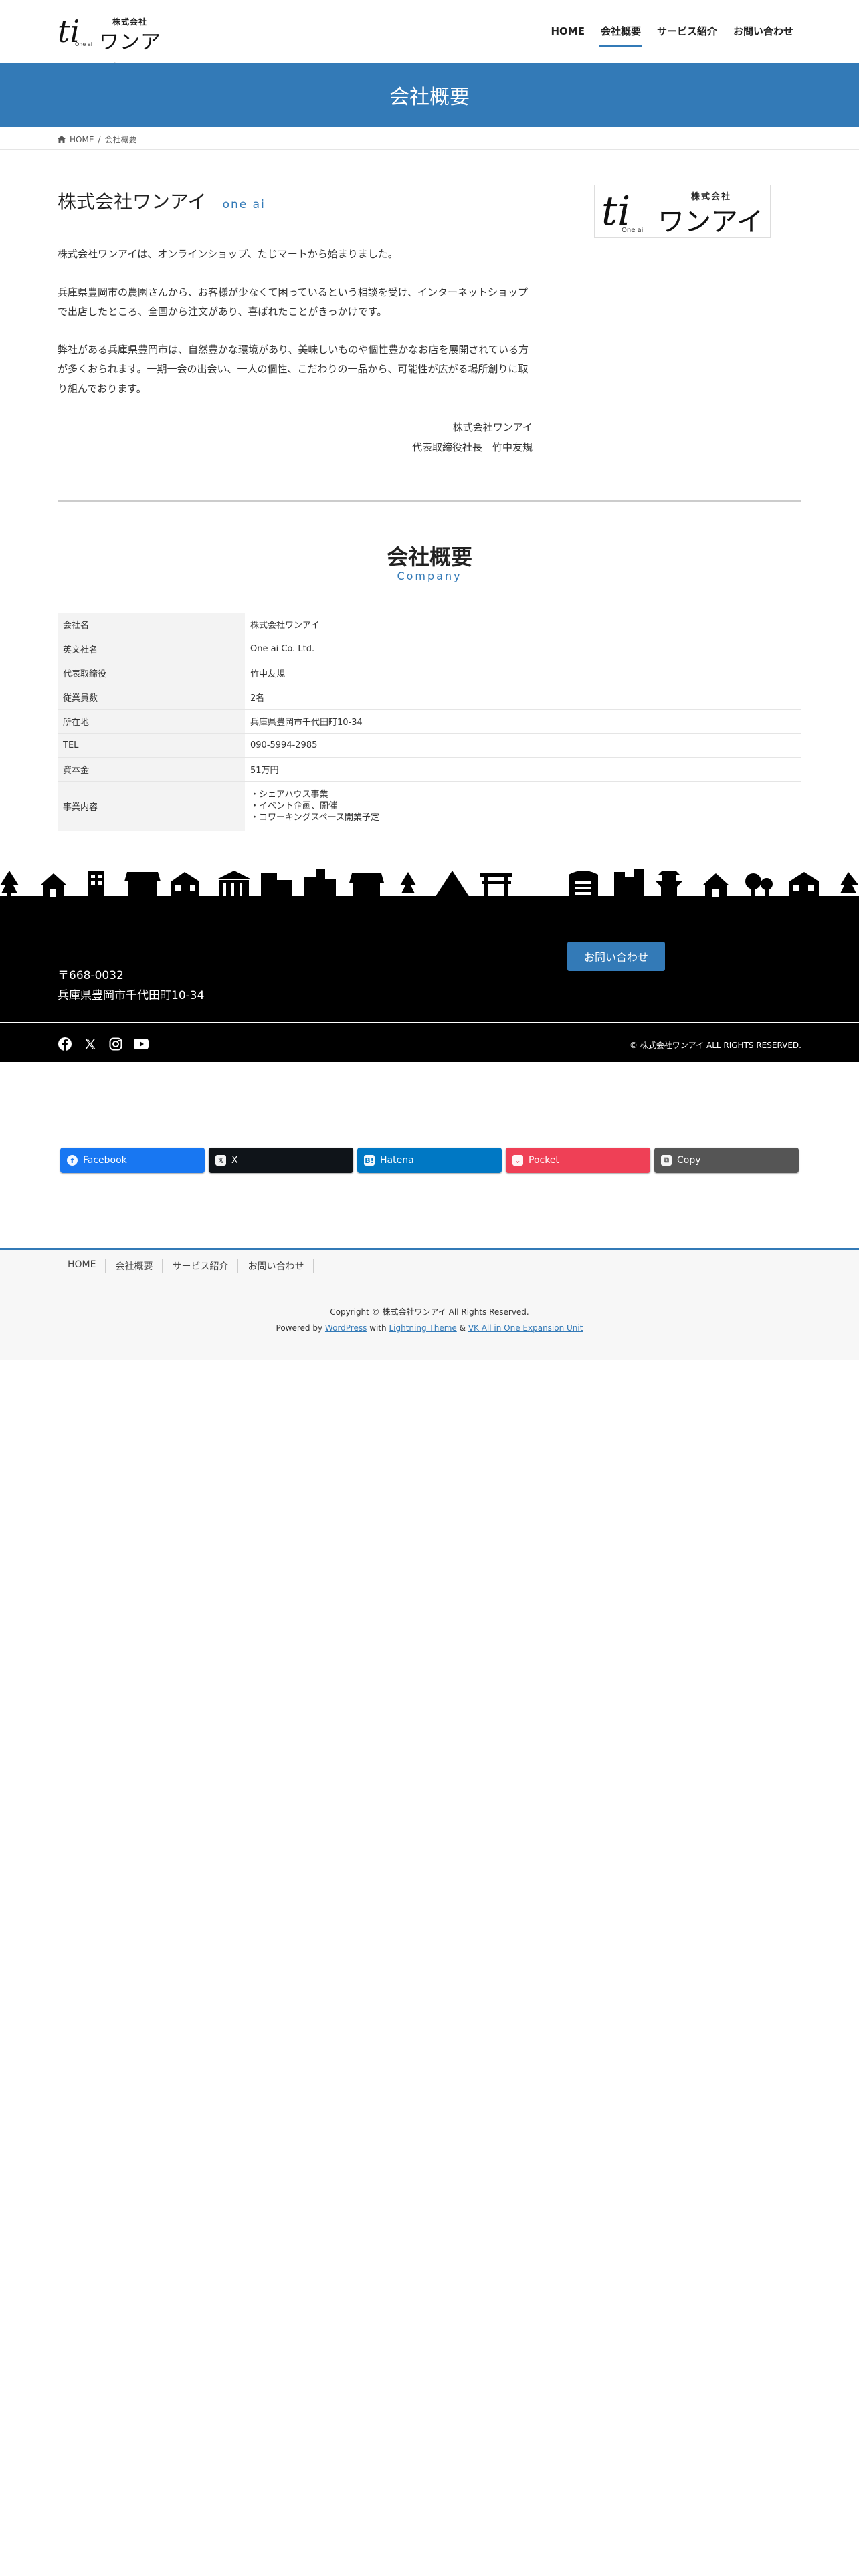 The height and width of the screenshot is (2576, 859). I want to click on town-skyline-illustration, so click(429, 885).